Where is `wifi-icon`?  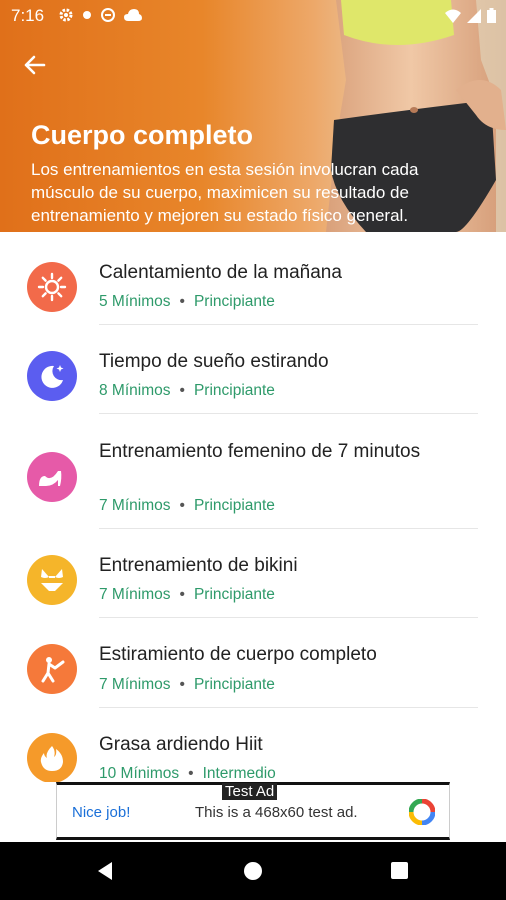 wifi-icon is located at coordinates (453, 16).